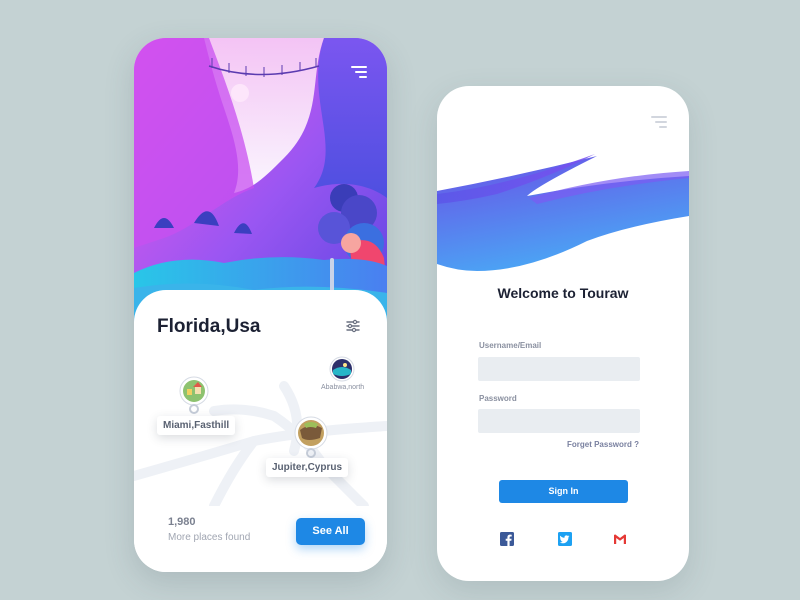 The image size is (800, 600). Describe the element at coordinates (209, 326) in the screenshot. I see `place-title: Florida,Usa` at that location.